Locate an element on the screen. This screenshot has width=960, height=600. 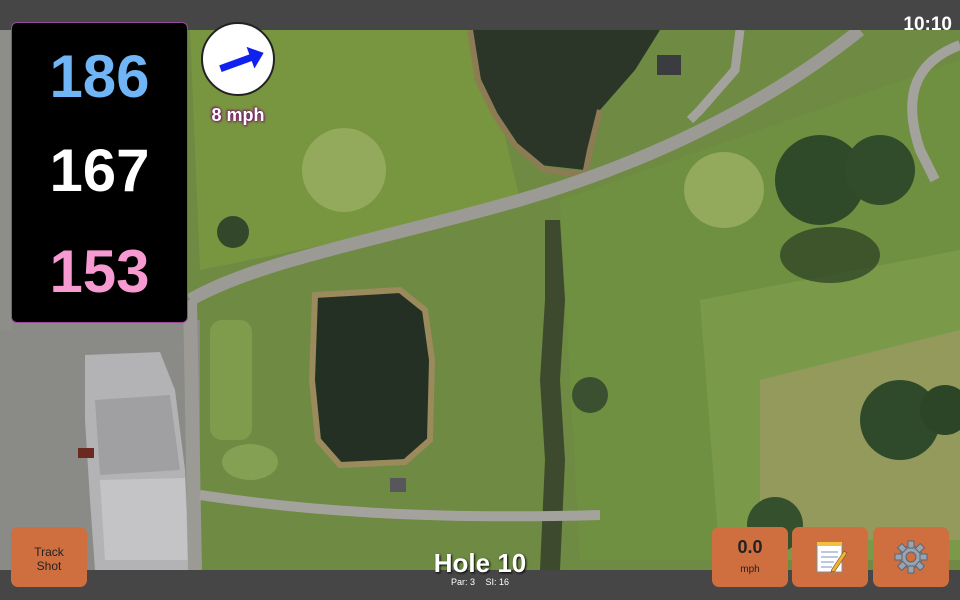
notepad-icon is located at coordinates (832, 557).